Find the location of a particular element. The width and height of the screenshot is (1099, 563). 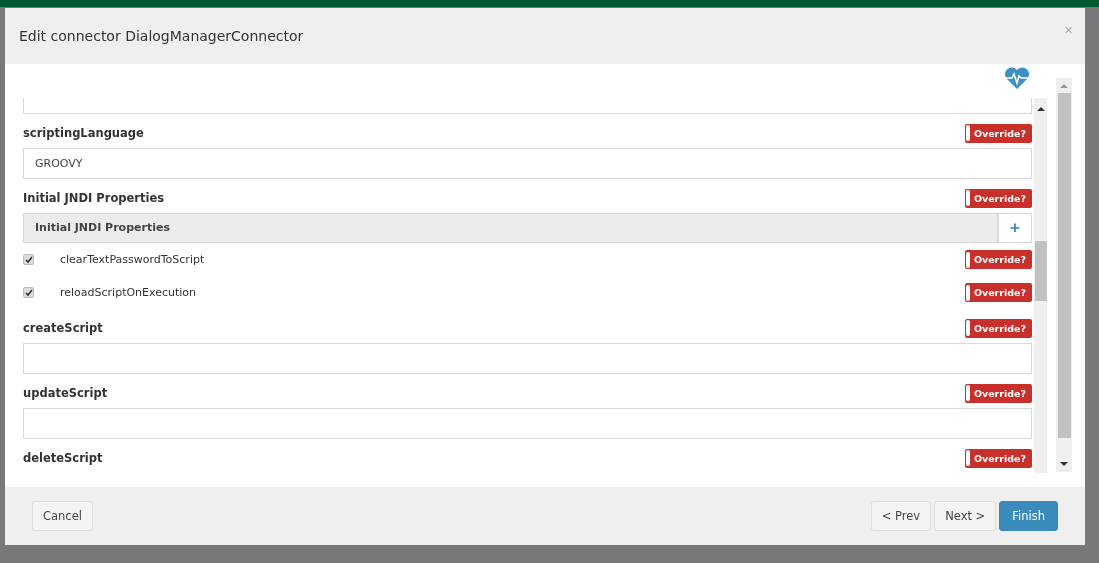

field-label: createScript is located at coordinates (63, 328).